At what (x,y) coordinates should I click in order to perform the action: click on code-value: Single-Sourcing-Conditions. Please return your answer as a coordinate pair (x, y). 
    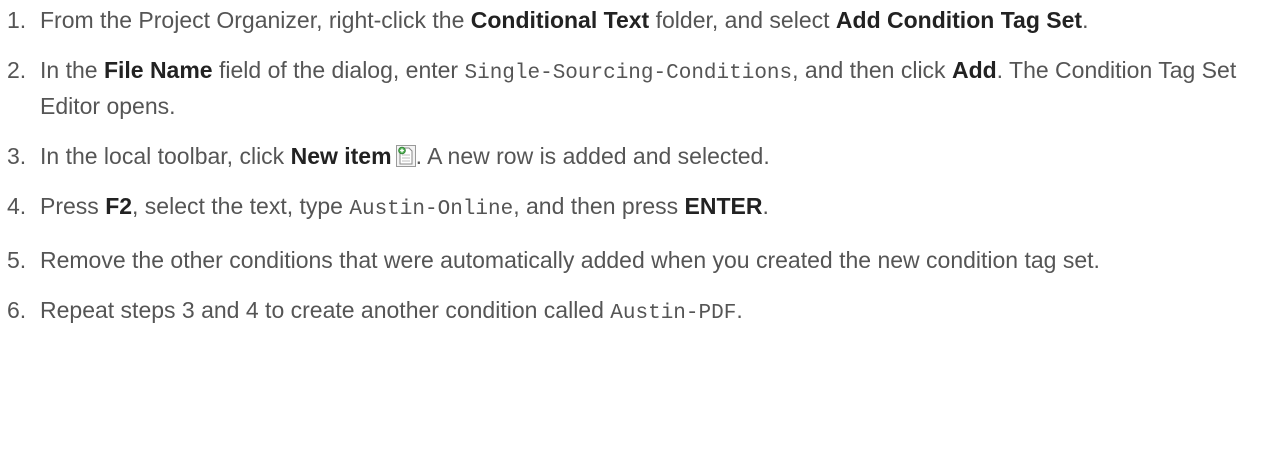
    Looking at the image, I should click on (628, 73).